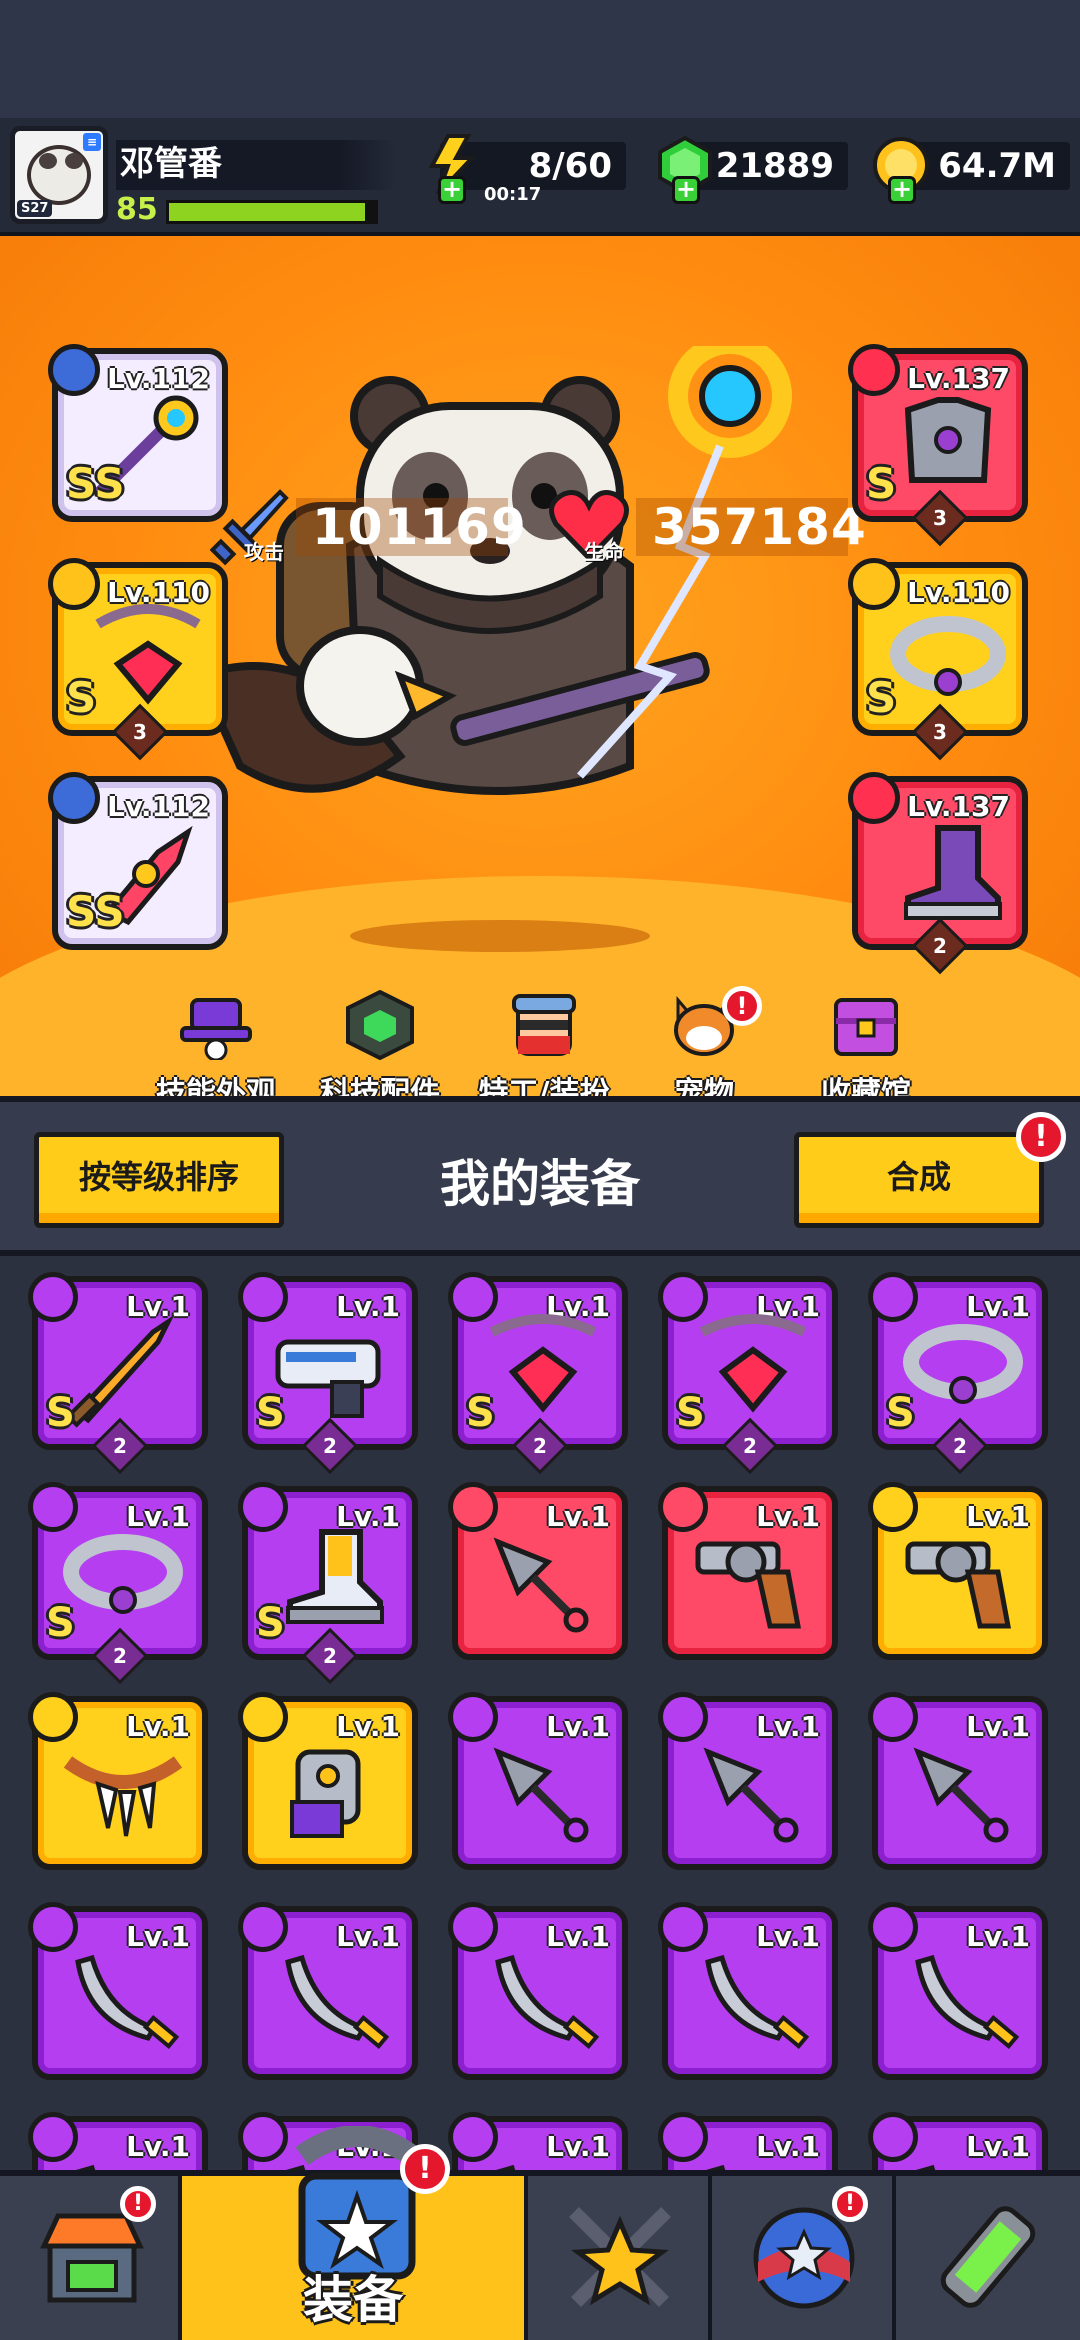 The image size is (1080, 2340). Describe the element at coordinates (874, 798) in the screenshot. I see `boots-category-icon` at that location.